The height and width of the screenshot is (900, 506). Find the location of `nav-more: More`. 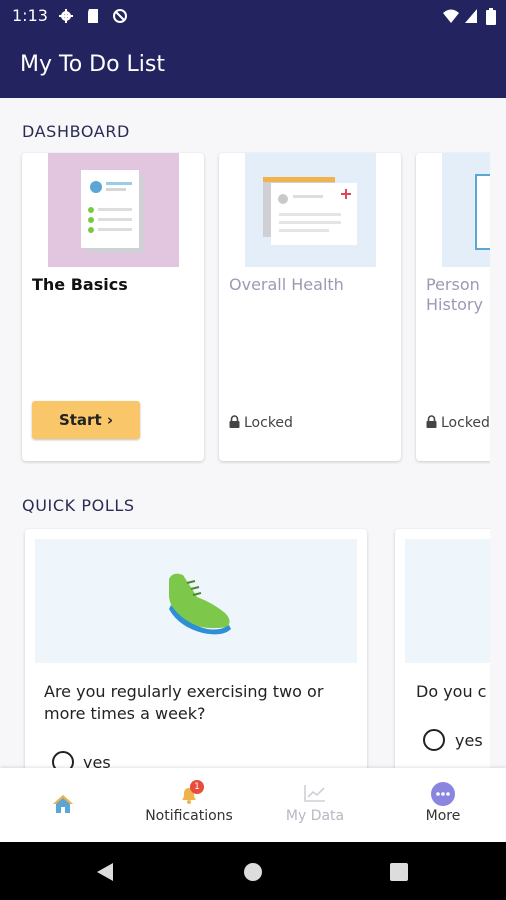

nav-more: More is located at coordinates (443, 805).